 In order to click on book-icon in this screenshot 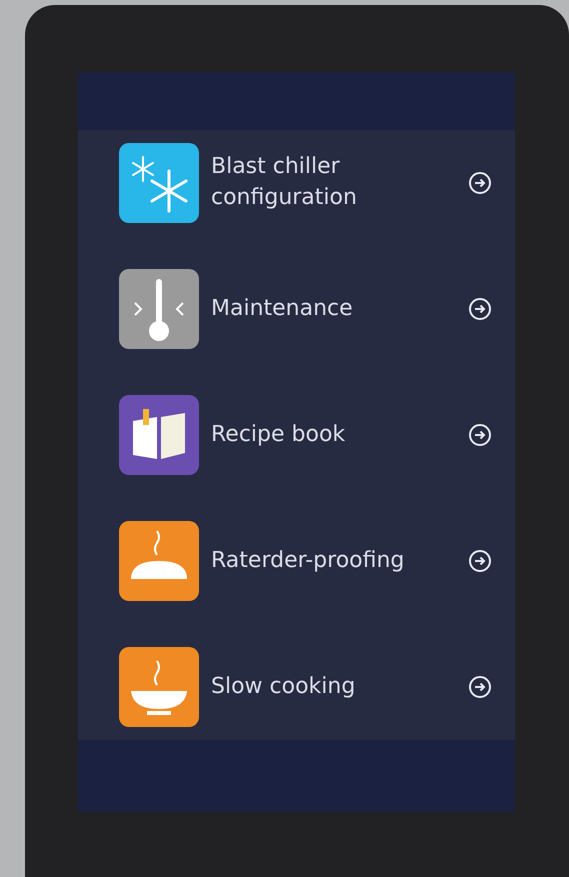, I will do `click(159, 435)`.